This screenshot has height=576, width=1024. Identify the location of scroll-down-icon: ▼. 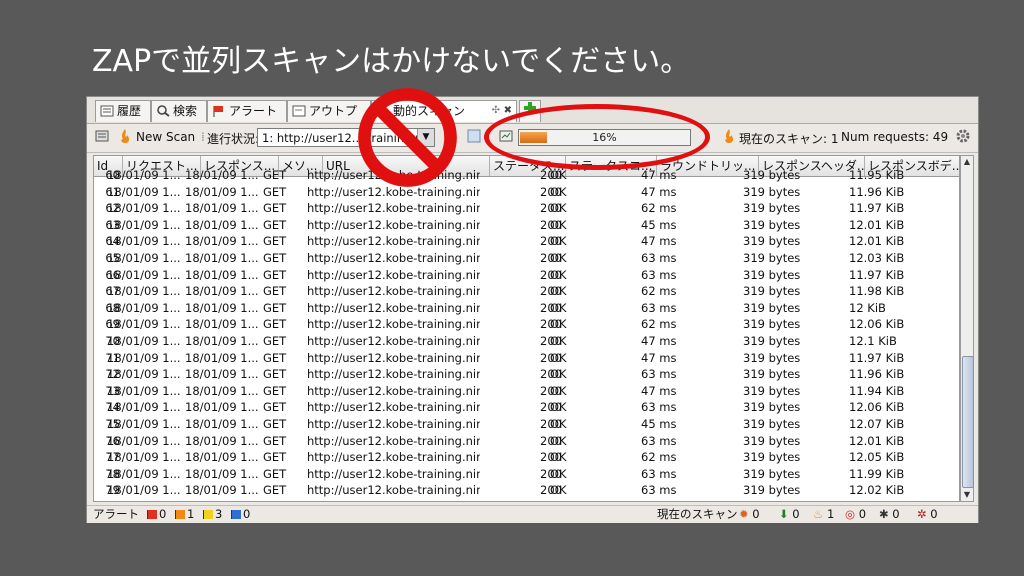
(967, 495).